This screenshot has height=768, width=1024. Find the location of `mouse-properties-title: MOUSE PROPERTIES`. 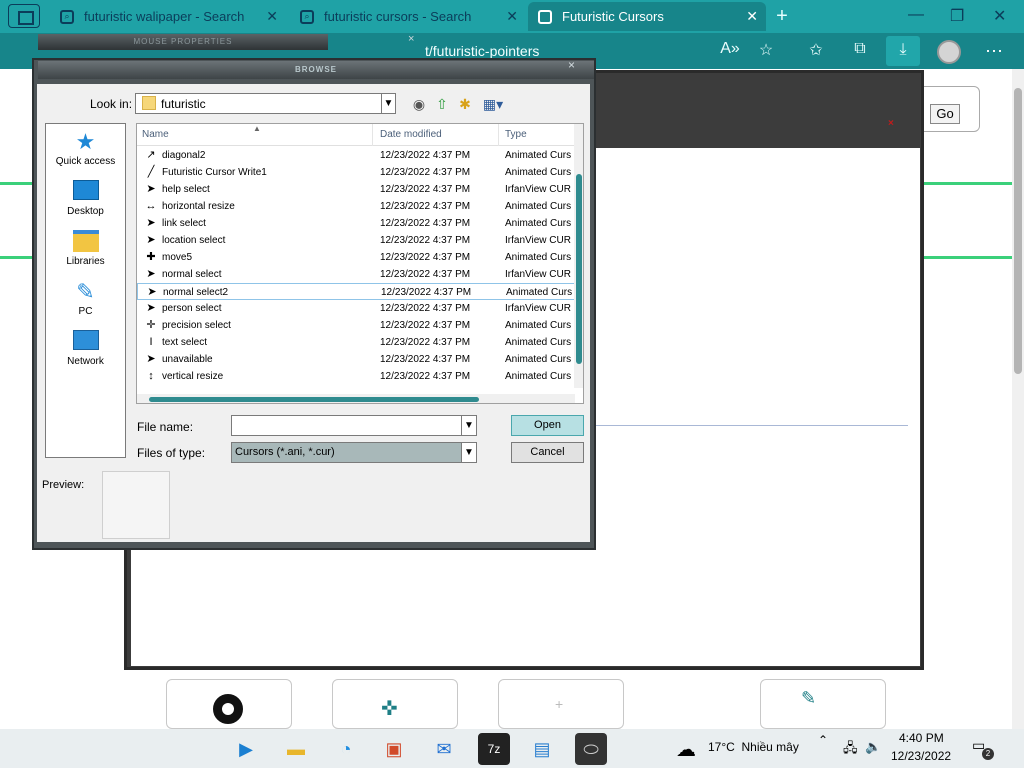

mouse-properties-title: MOUSE PROPERTIES is located at coordinates (183, 42).